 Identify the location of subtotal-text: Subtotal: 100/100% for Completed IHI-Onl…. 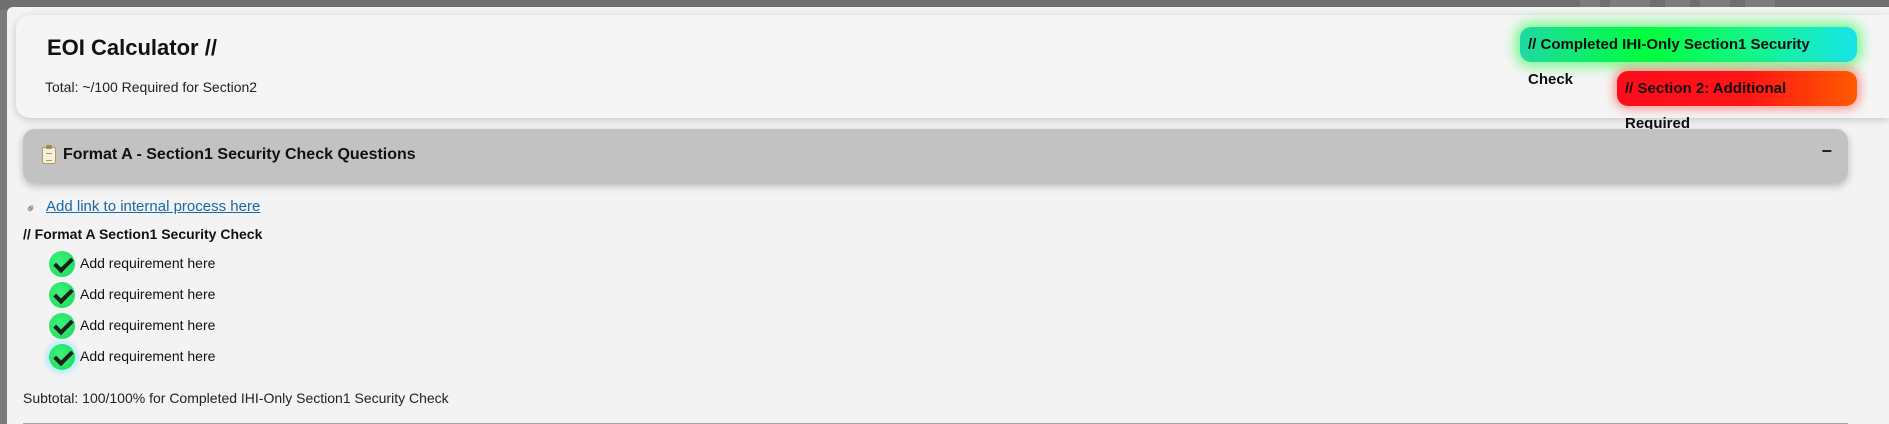
(236, 398).